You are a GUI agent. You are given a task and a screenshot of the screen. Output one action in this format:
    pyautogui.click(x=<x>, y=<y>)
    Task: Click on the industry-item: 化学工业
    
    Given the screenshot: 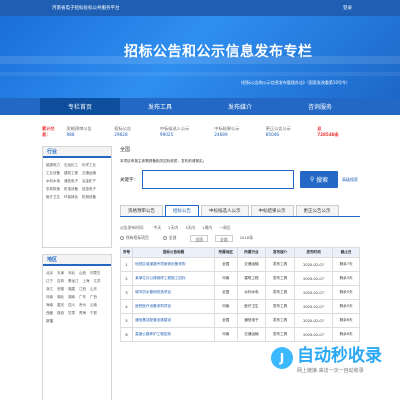 What is the action you would take?
    pyautogui.click(x=89, y=165)
    